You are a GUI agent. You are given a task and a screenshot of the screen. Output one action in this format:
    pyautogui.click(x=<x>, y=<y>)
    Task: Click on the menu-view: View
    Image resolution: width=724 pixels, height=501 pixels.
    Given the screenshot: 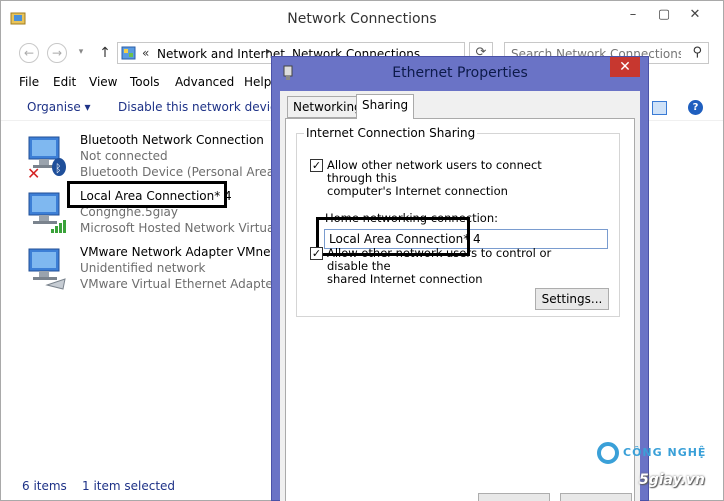 What is the action you would take?
    pyautogui.click(x=103, y=82)
    